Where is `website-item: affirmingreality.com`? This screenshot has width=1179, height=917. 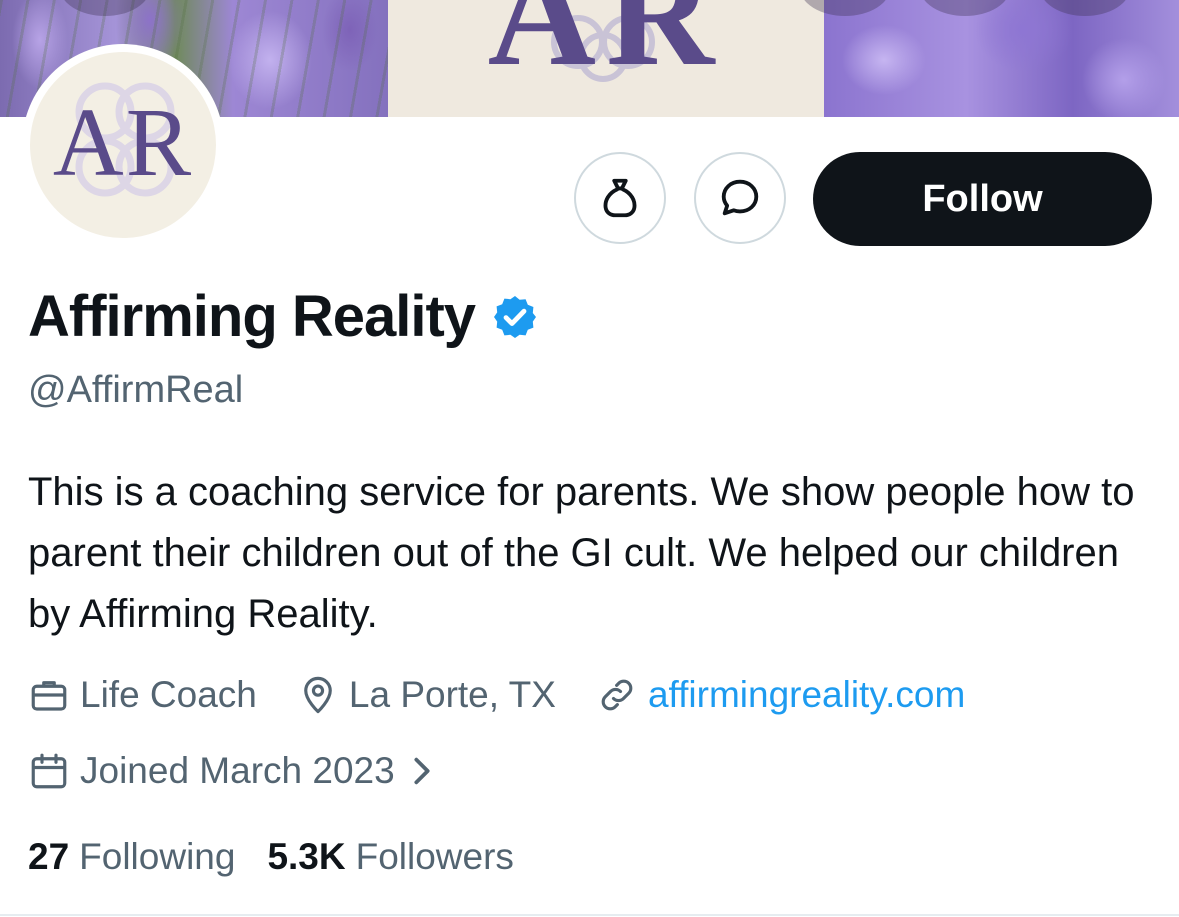 website-item: affirmingreality.com is located at coordinates (780, 695).